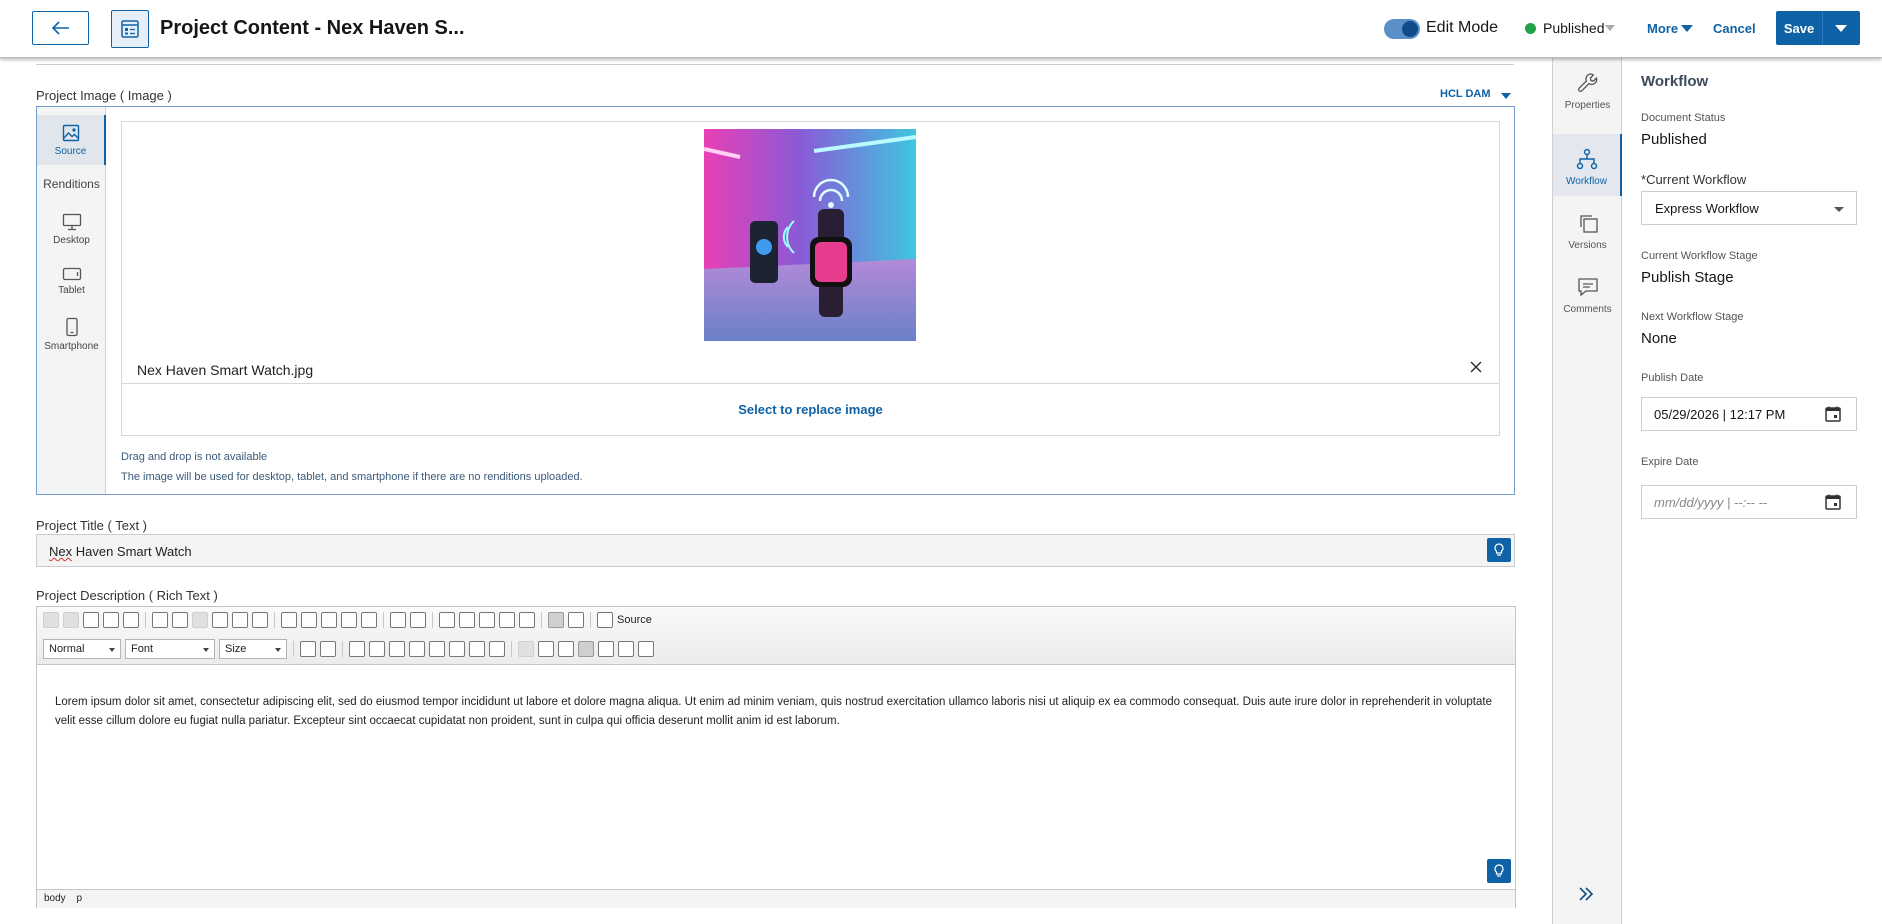 This screenshot has width=1882, height=924. Describe the element at coordinates (775, 64) in the screenshot. I see `top-divider` at that location.